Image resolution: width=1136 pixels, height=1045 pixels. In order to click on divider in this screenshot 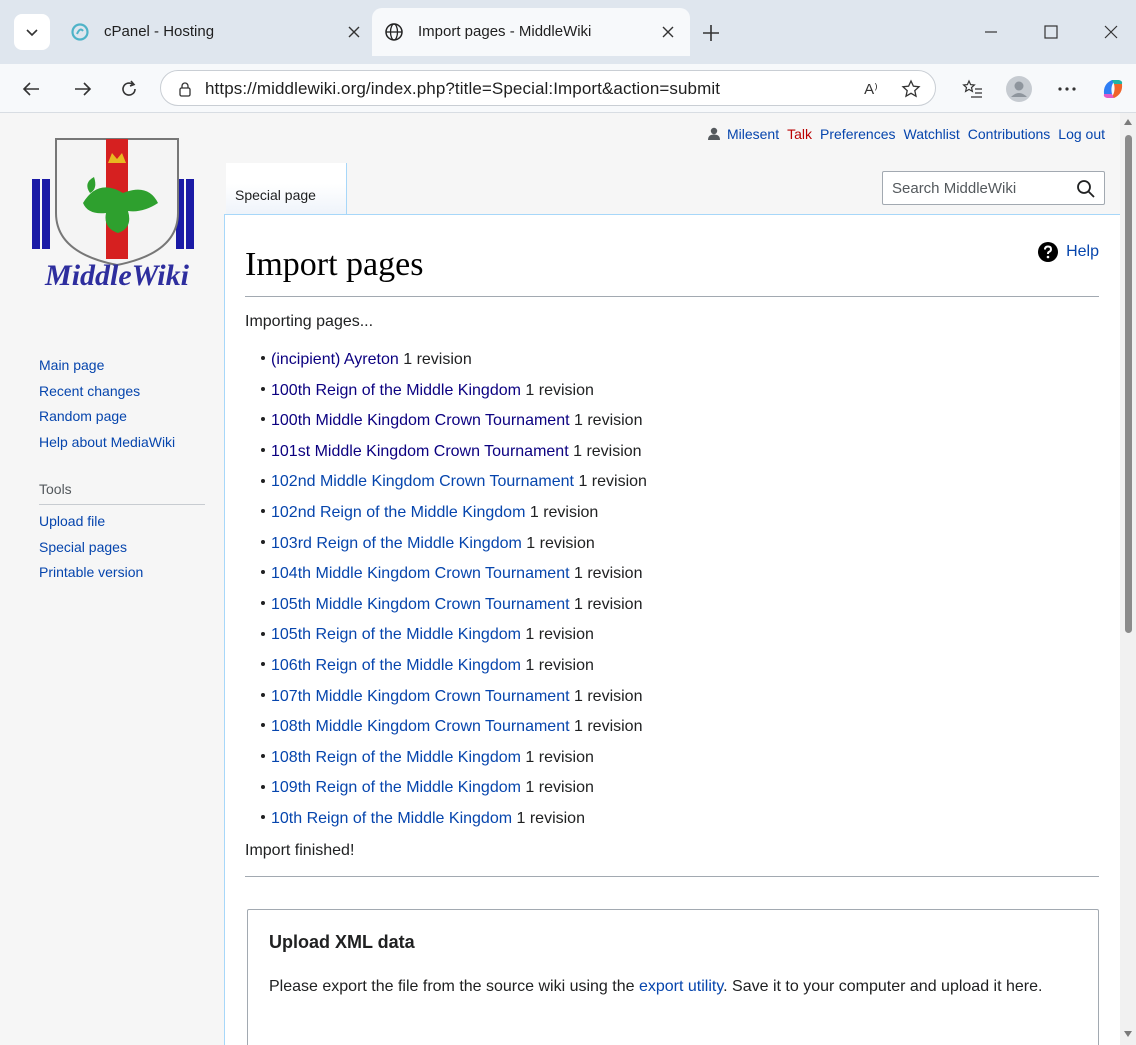, I will do `click(672, 876)`.